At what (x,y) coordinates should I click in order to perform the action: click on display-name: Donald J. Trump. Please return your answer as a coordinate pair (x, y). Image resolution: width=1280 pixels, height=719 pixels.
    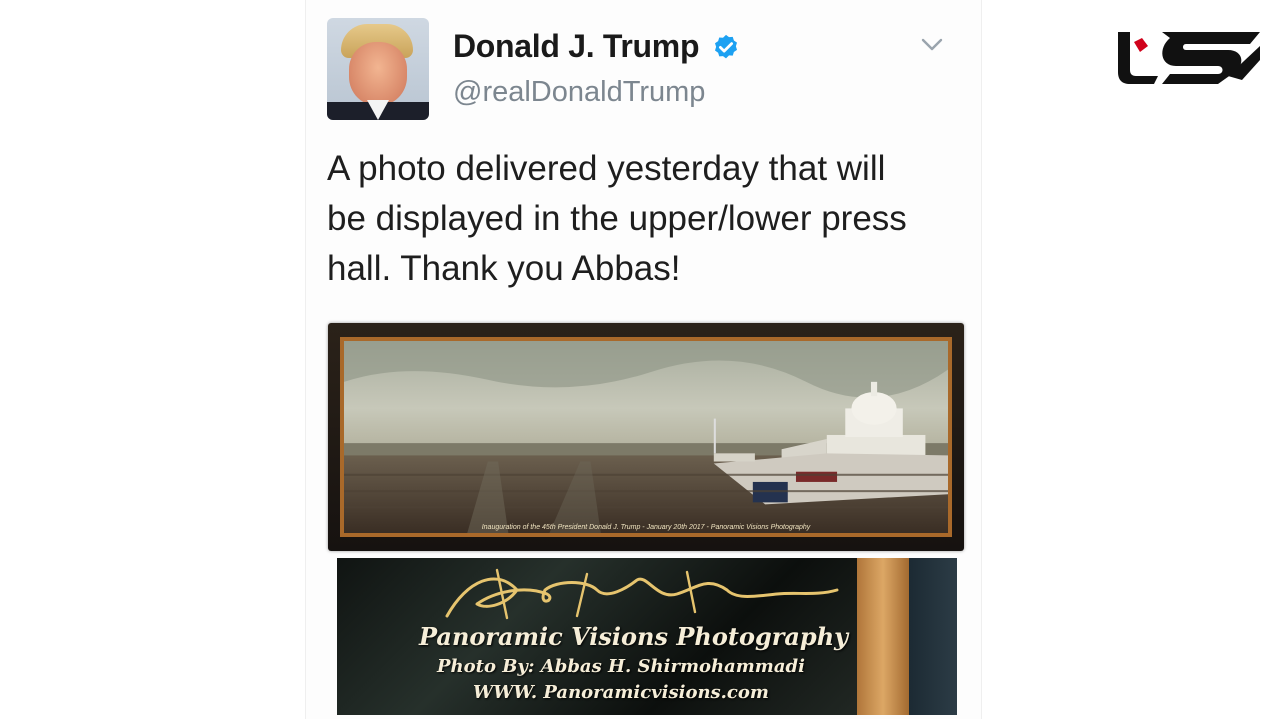
    Looking at the image, I should click on (576, 46).